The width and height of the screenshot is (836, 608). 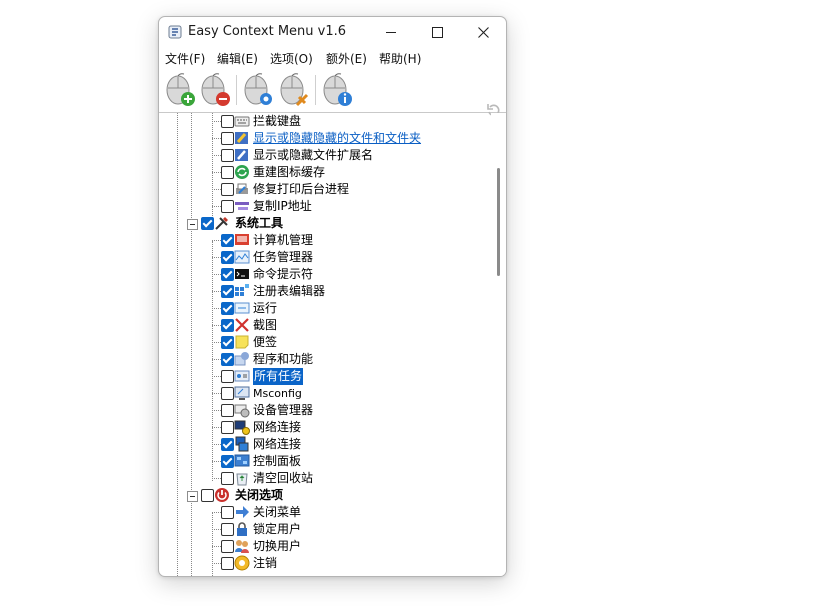 I want to click on toolbar-separator, so click(x=236, y=90).